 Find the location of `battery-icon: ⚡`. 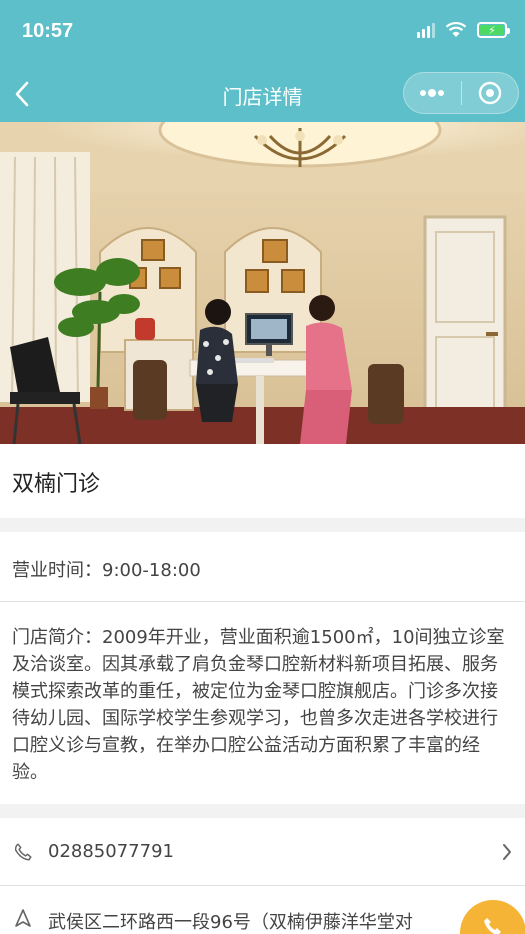

battery-icon: ⚡ is located at coordinates (493, 30).